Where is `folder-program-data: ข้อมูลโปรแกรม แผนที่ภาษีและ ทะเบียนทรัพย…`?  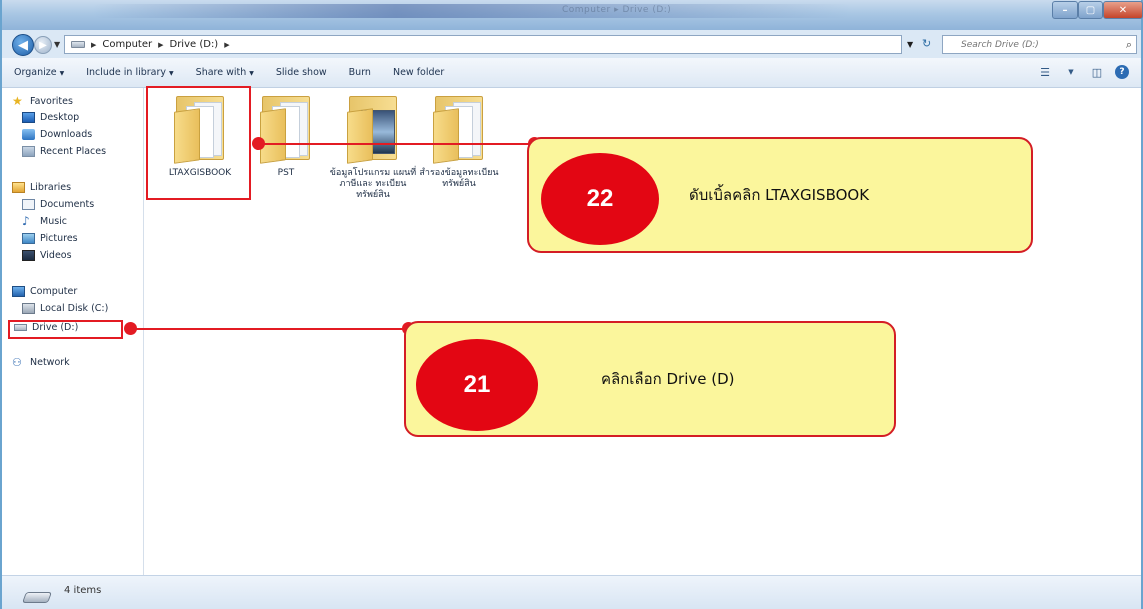 folder-program-data: ข้อมูลโปรแกรม แผนที่ภาษีและ ทะเบียนทรัพย… is located at coordinates (373, 146).